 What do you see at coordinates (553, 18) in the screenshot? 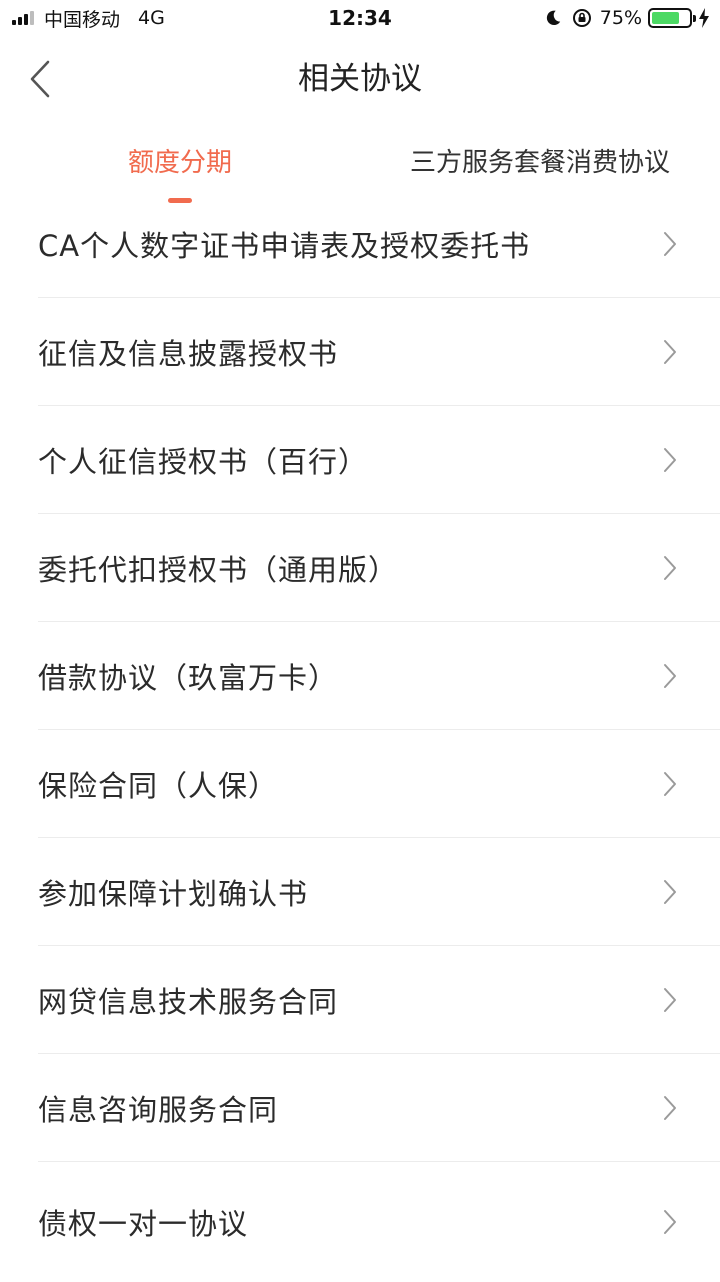
I see `do-not-disturb-moon-icon` at bounding box center [553, 18].